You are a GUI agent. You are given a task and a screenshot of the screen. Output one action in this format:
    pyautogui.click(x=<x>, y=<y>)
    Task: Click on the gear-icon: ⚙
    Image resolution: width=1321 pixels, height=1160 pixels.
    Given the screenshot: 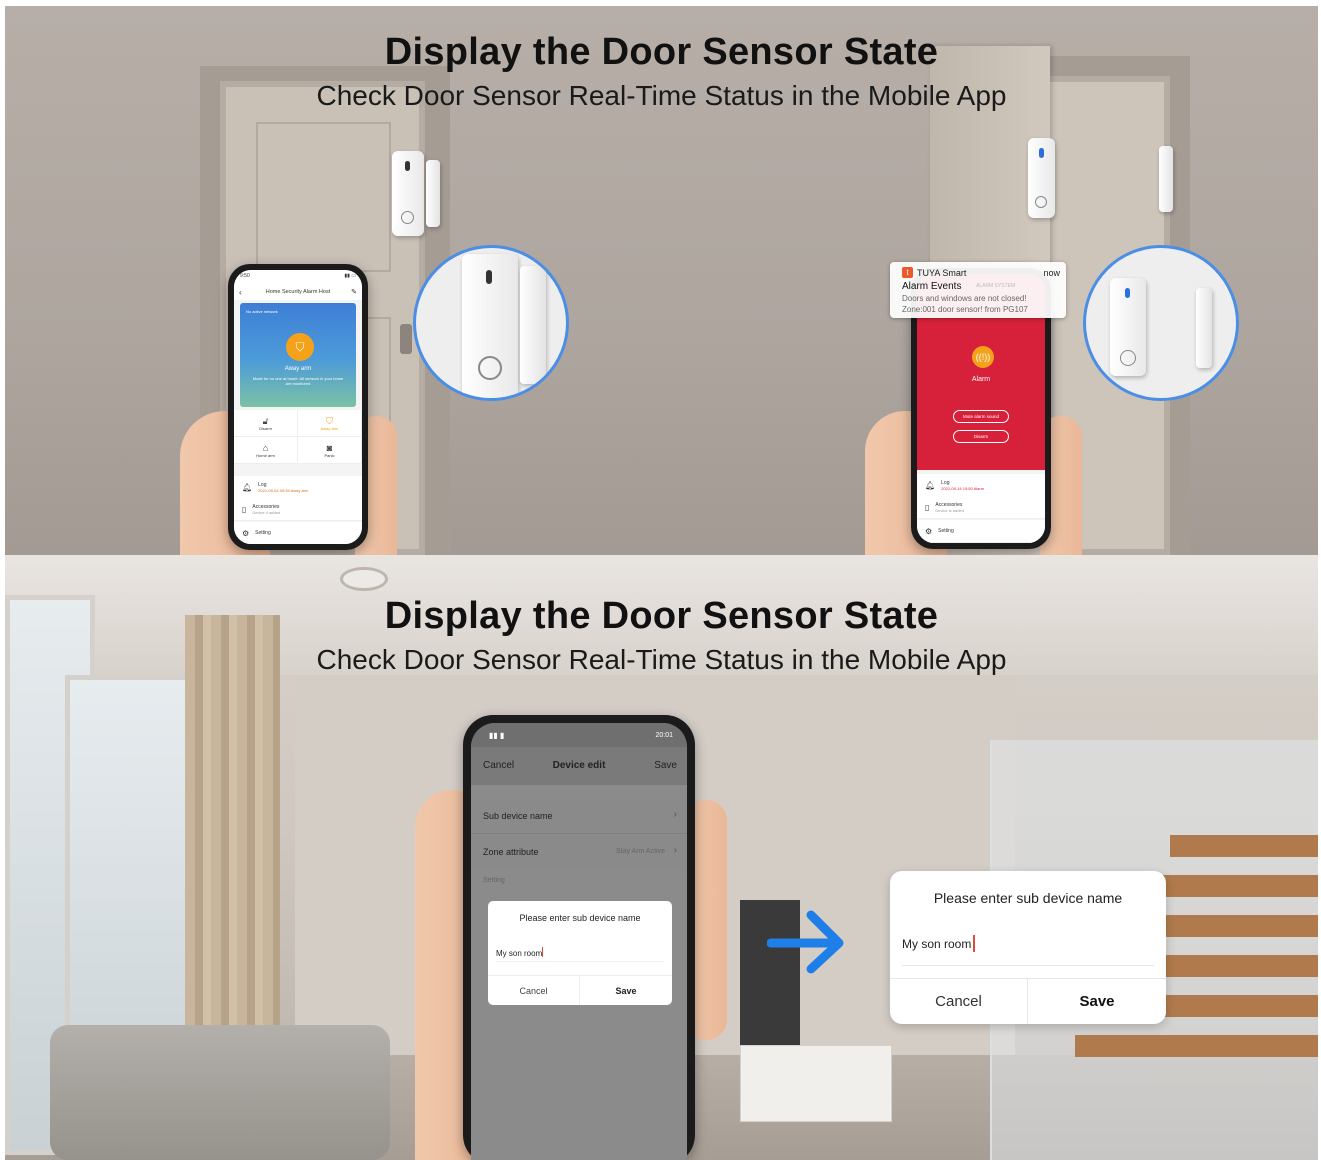 What is the action you would take?
    pyautogui.click(x=246, y=533)
    